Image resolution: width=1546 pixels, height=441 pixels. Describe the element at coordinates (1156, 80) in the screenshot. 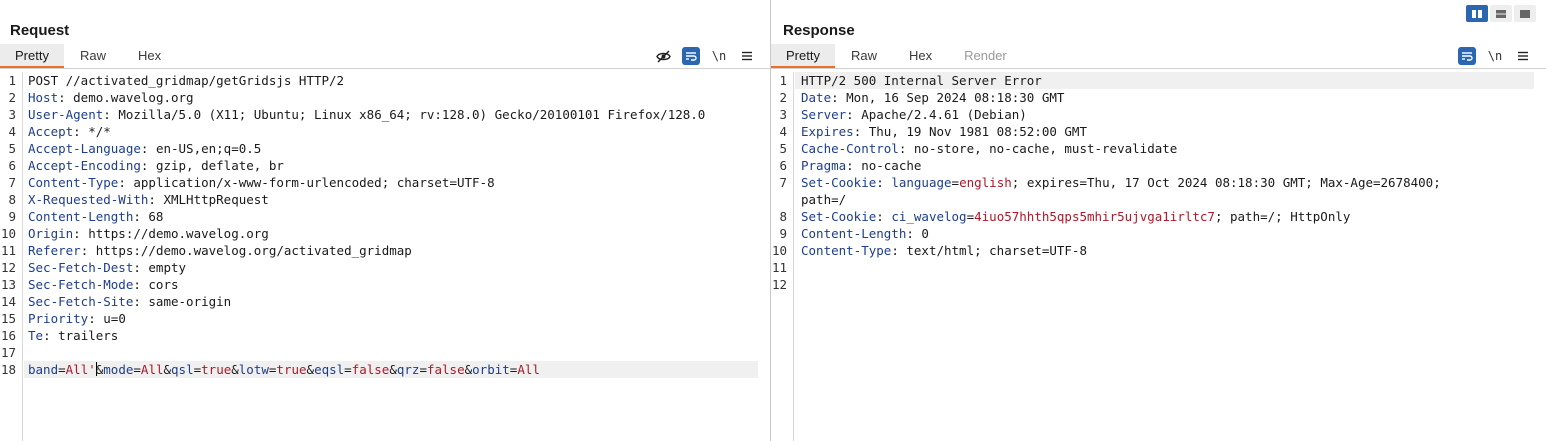

I see `code-line: 1 HTTP/2 500 Internal Server Error` at that location.